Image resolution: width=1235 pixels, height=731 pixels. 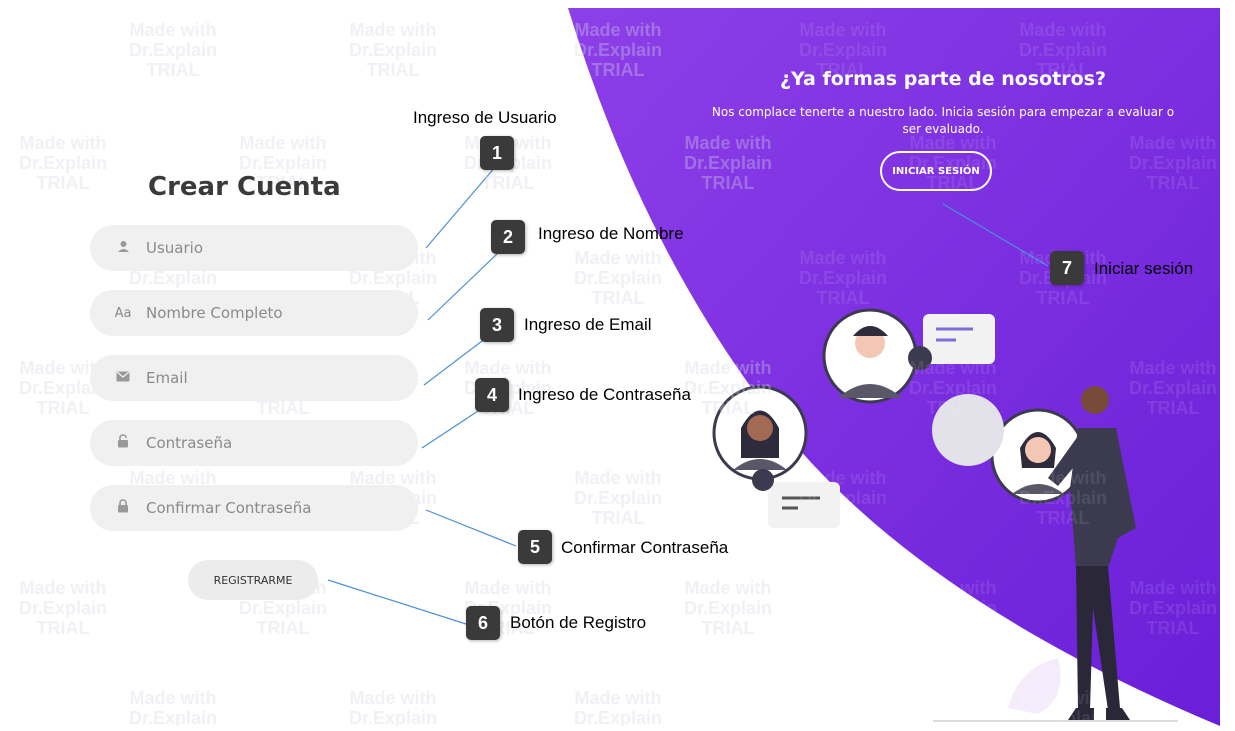 I want to click on annotation-badge-5: 5, so click(x=535, y=547).